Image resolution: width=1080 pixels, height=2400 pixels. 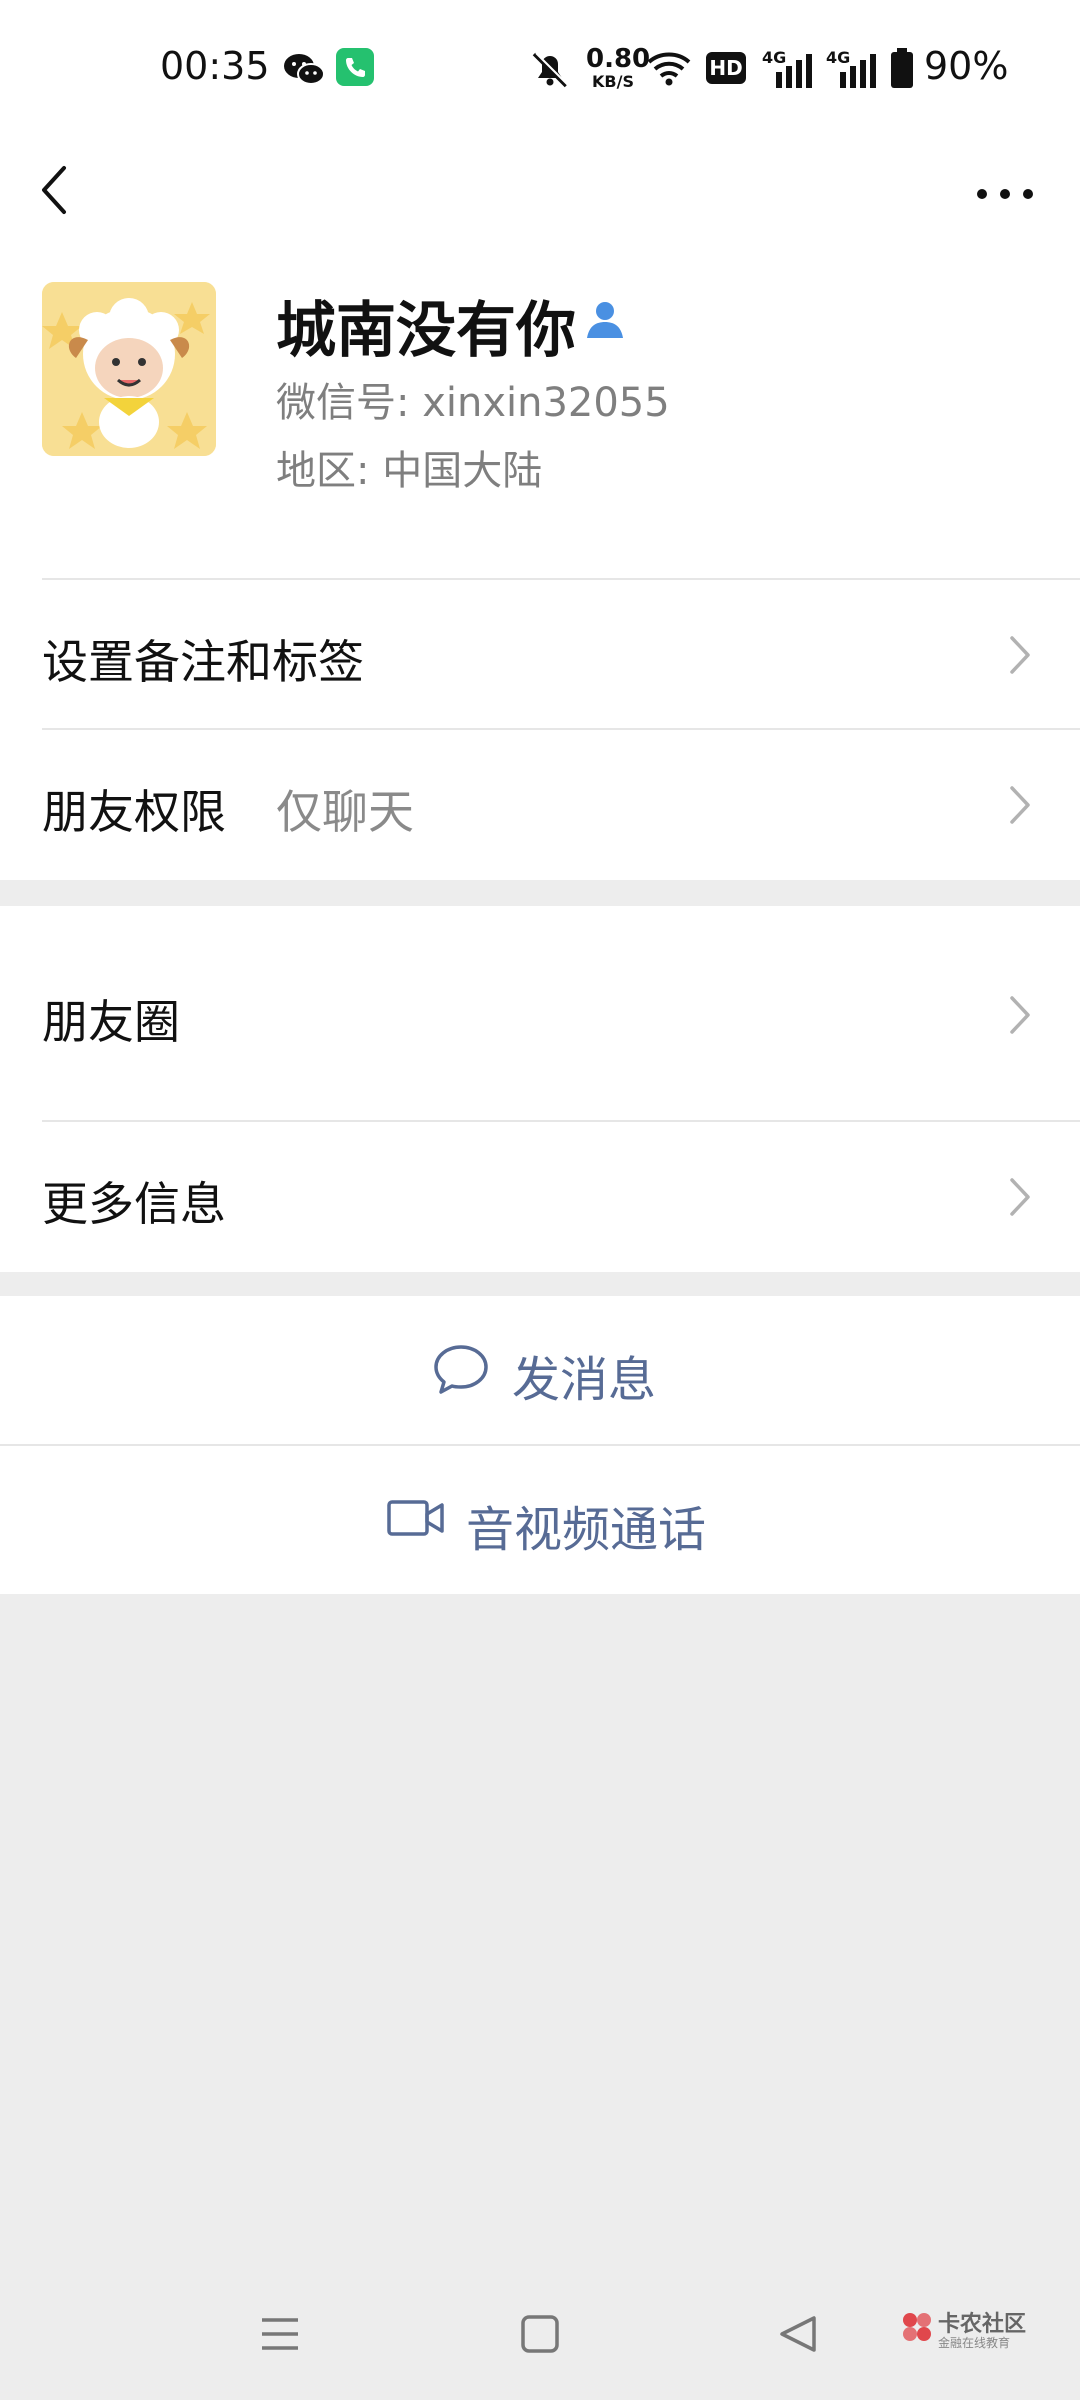 I want to click on region: 地区: 中国大陆, so click(x=409, y=471).